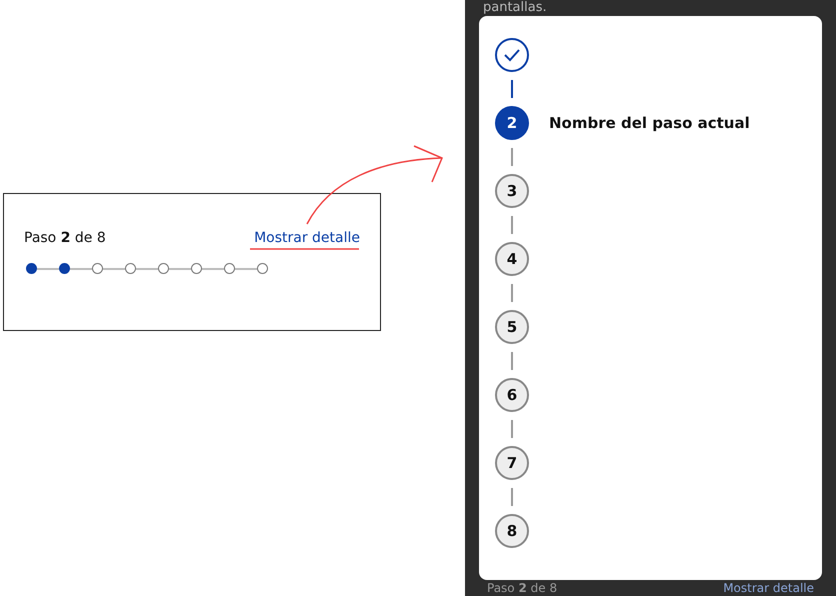 The image size is (836, 596). I want to click on step-circle: 8, so click(512, 531).